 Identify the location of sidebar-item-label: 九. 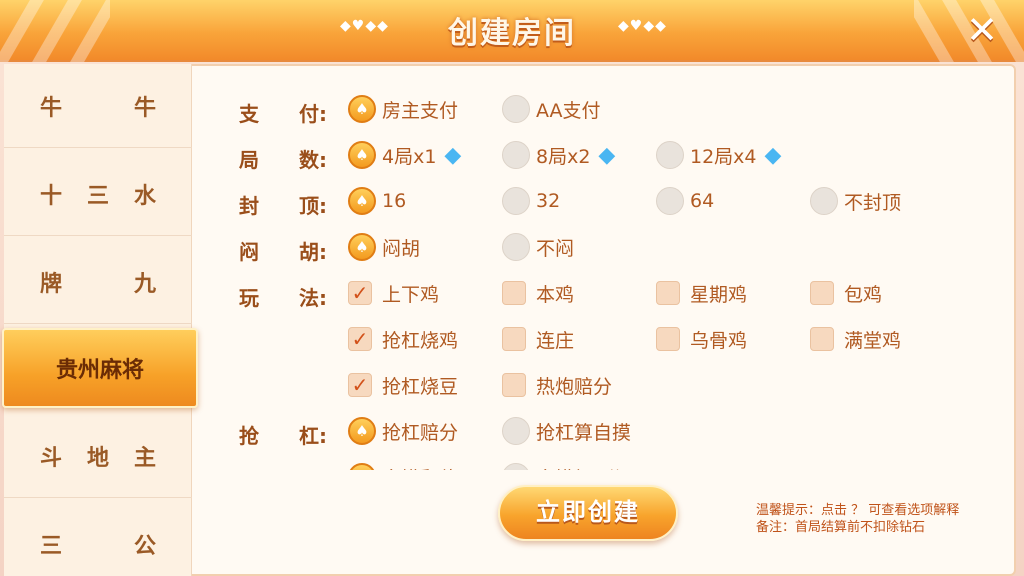
(144, 284).